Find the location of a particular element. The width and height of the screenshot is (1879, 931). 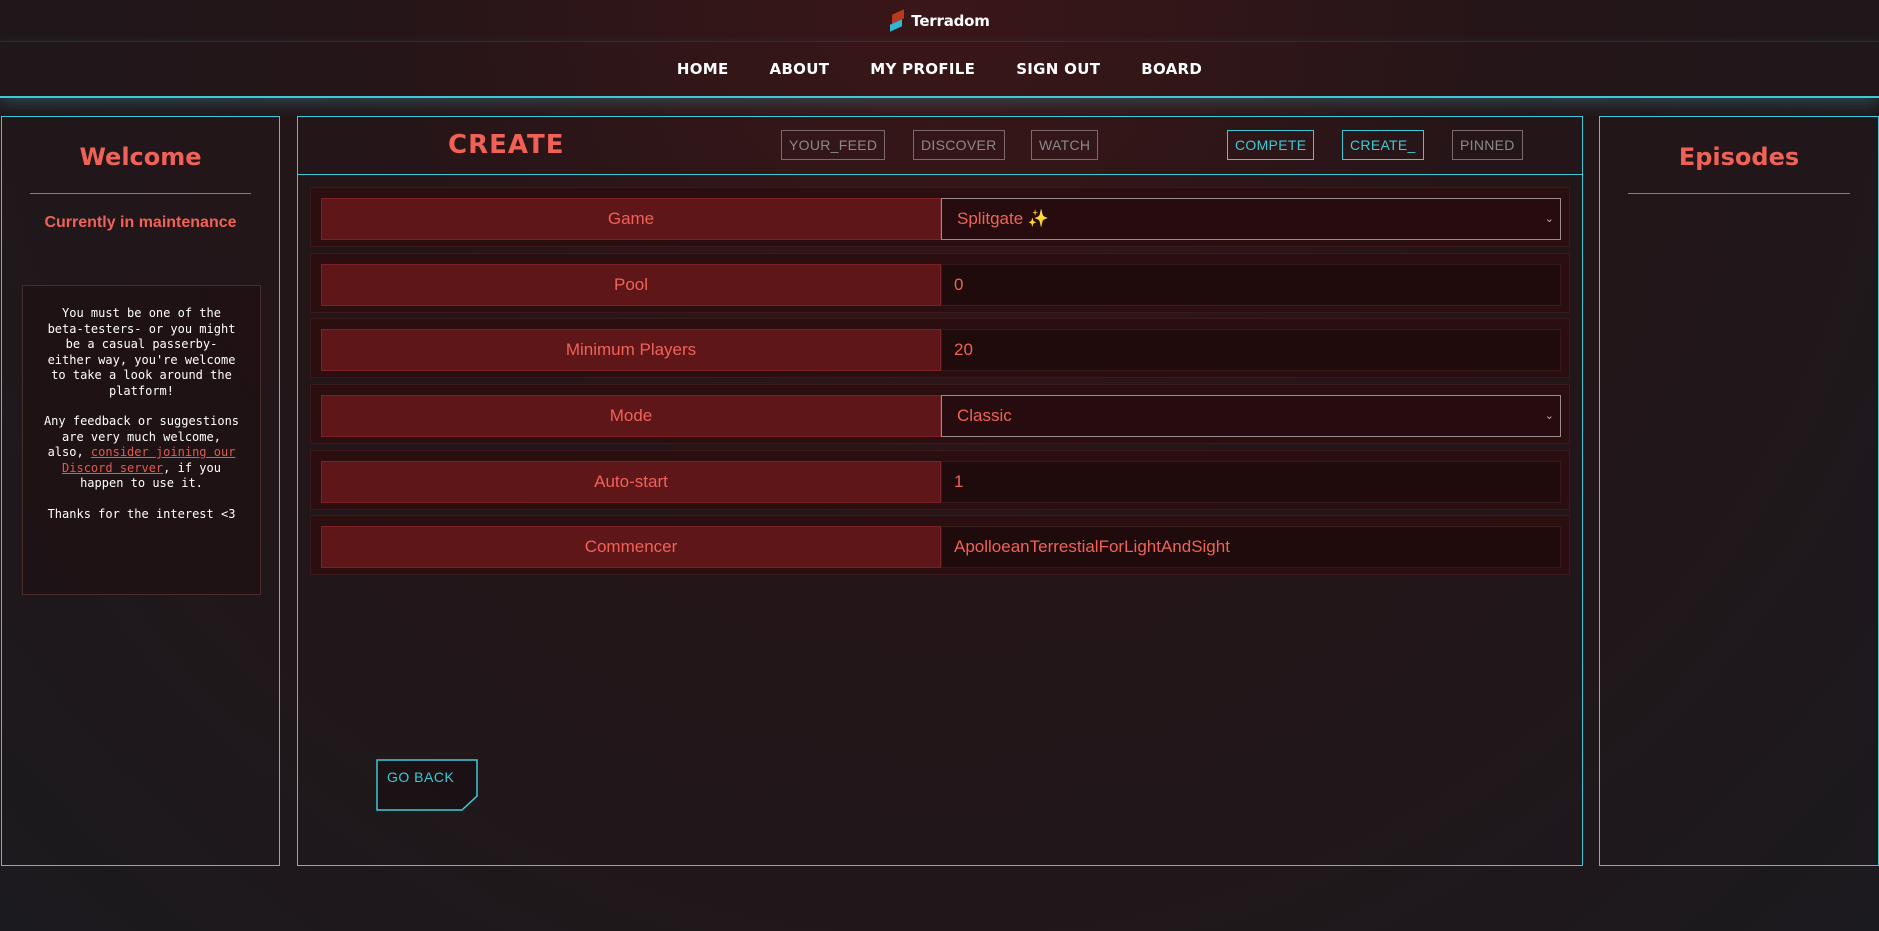

episodes-title: Episodes is located at coordinates (1739, 157).